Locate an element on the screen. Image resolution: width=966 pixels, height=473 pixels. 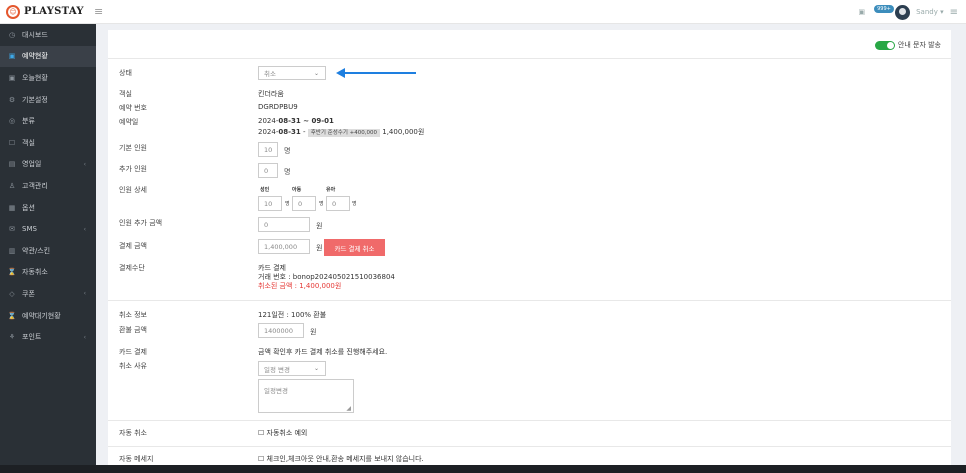
sidebar-item-12: ◇ 쿠폰 ‹ is located at coordinates (48, 294).